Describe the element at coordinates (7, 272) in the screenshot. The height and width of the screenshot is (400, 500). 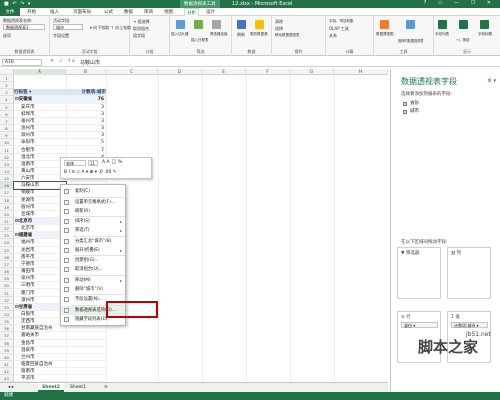
I see `row-header: 28` at that location.